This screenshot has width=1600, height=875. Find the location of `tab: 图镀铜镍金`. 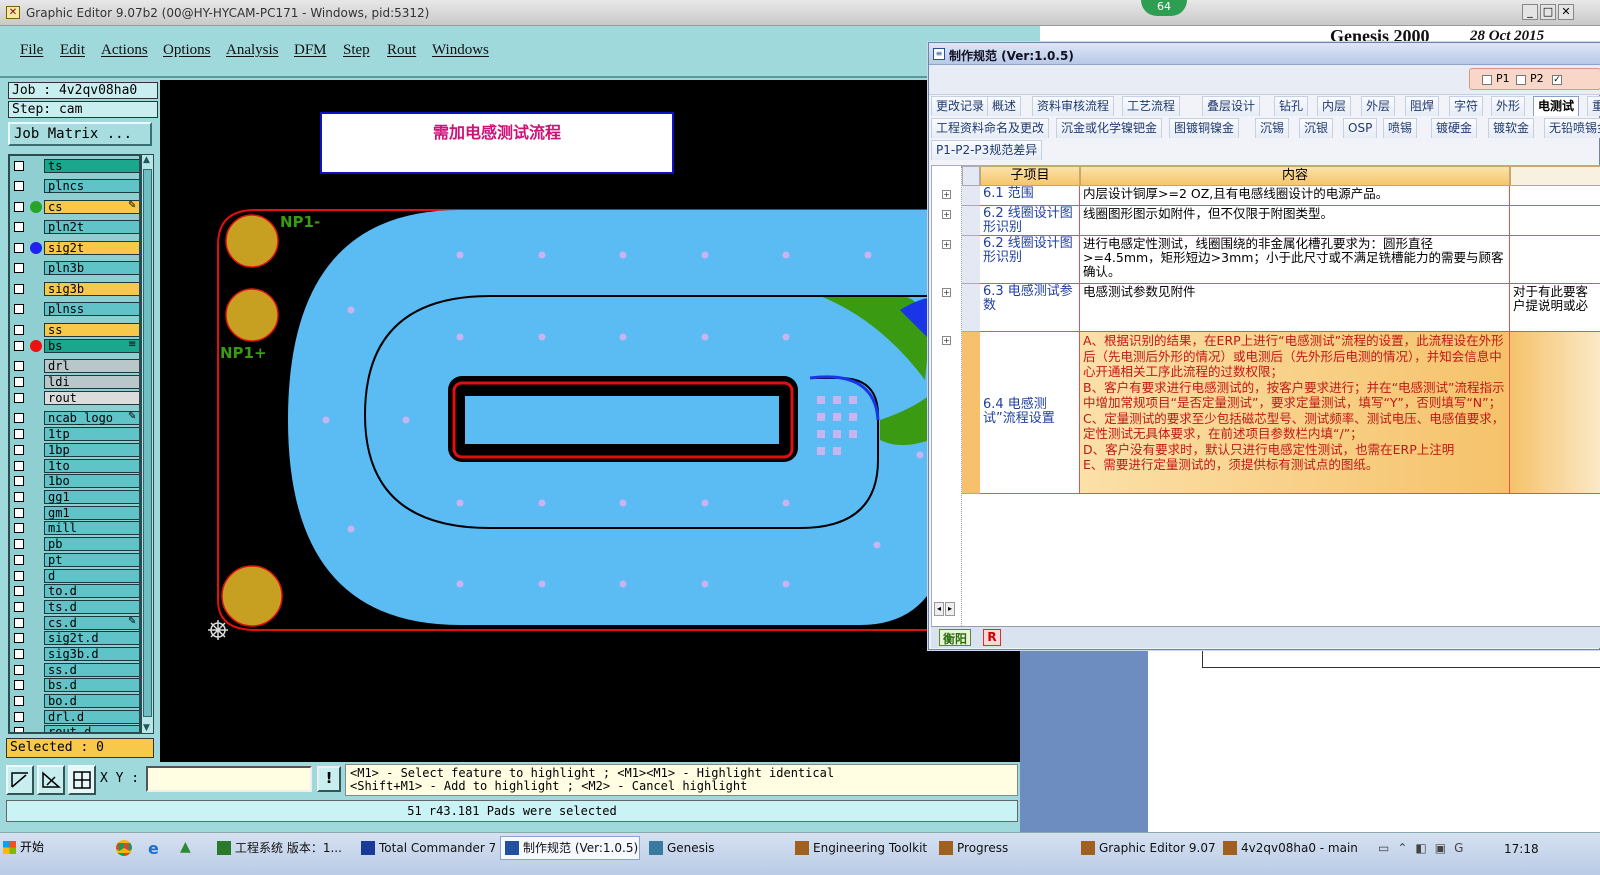

tab: 图镀铜镍金 is located at coordinates (1204, 128).